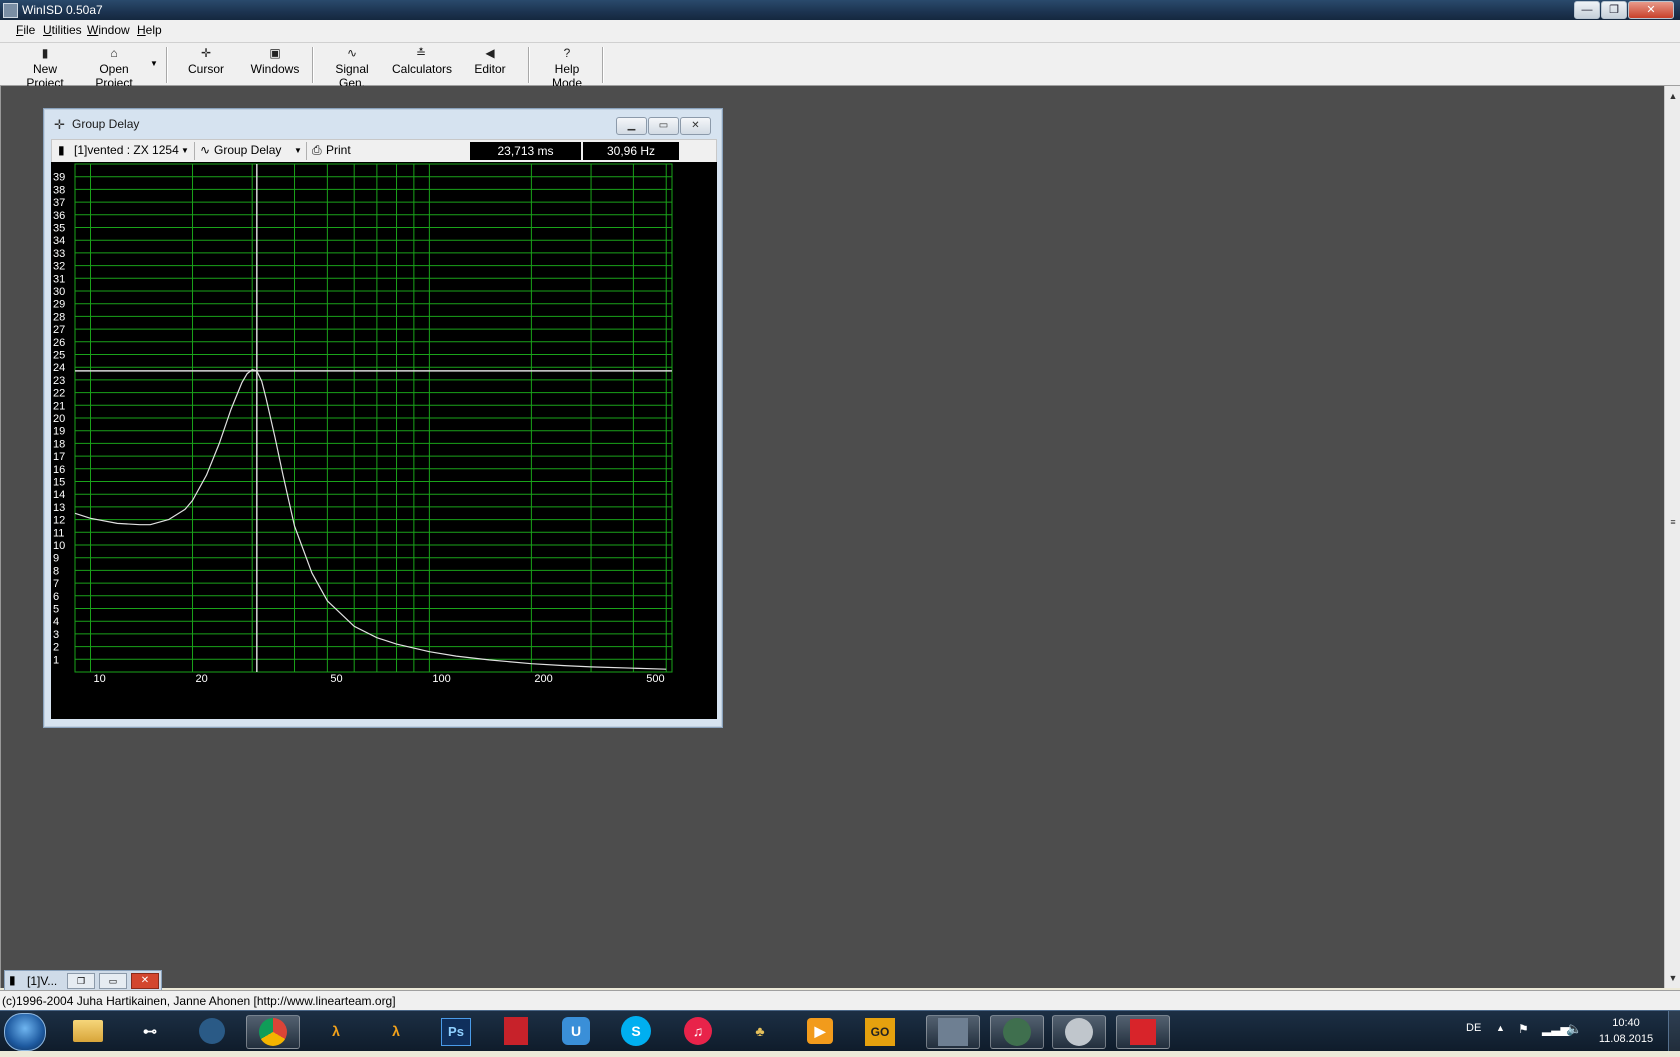 This screenshot has height=1057, width=1680. Describe the element at coordinates (45, 67) in the screenshot. I see `new-project-button: ▮ New Project` at that location.